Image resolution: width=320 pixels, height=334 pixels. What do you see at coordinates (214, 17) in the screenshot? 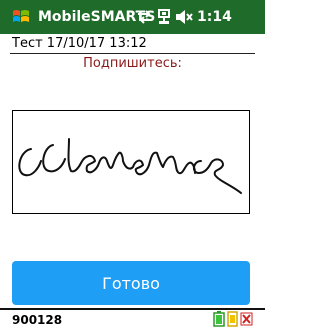
I see `clock: 1:14` at bounding box center [214, 17].